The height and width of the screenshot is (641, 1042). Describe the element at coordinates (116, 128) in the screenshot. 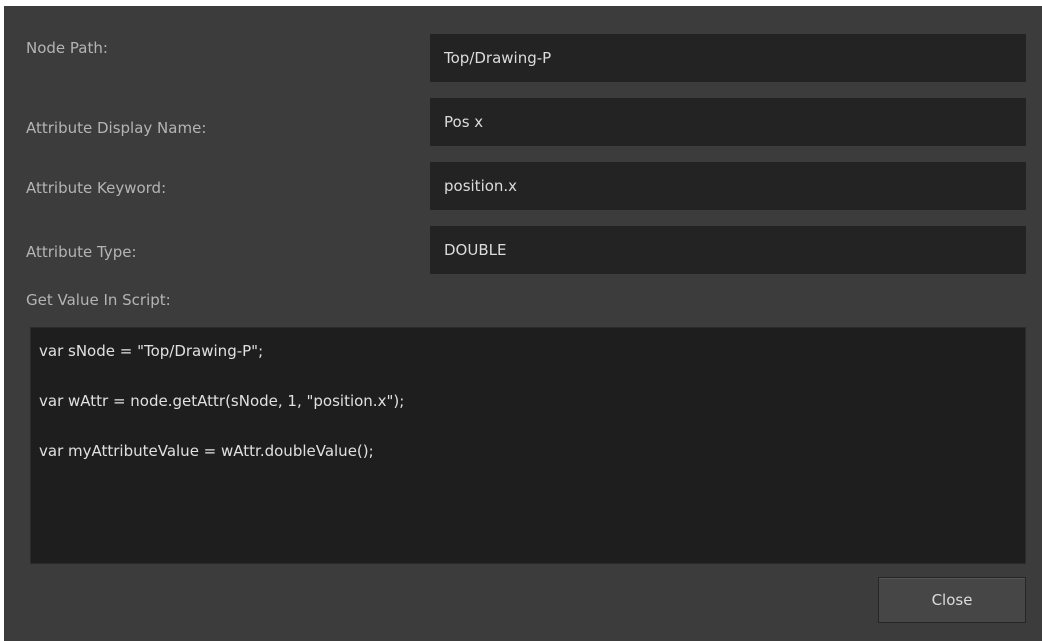

I see `attribute-display-name-label: Attribute Display Name:` at that location.